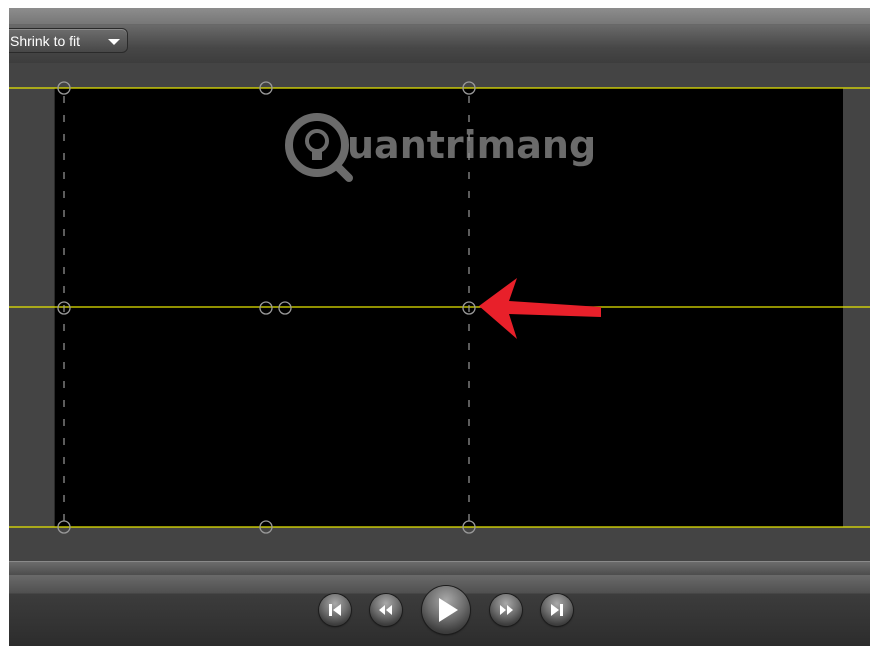  What do you see at coordinates (266, 308) in the screenshot?
I see `handle-center-a` at bounding box center [266, 308].